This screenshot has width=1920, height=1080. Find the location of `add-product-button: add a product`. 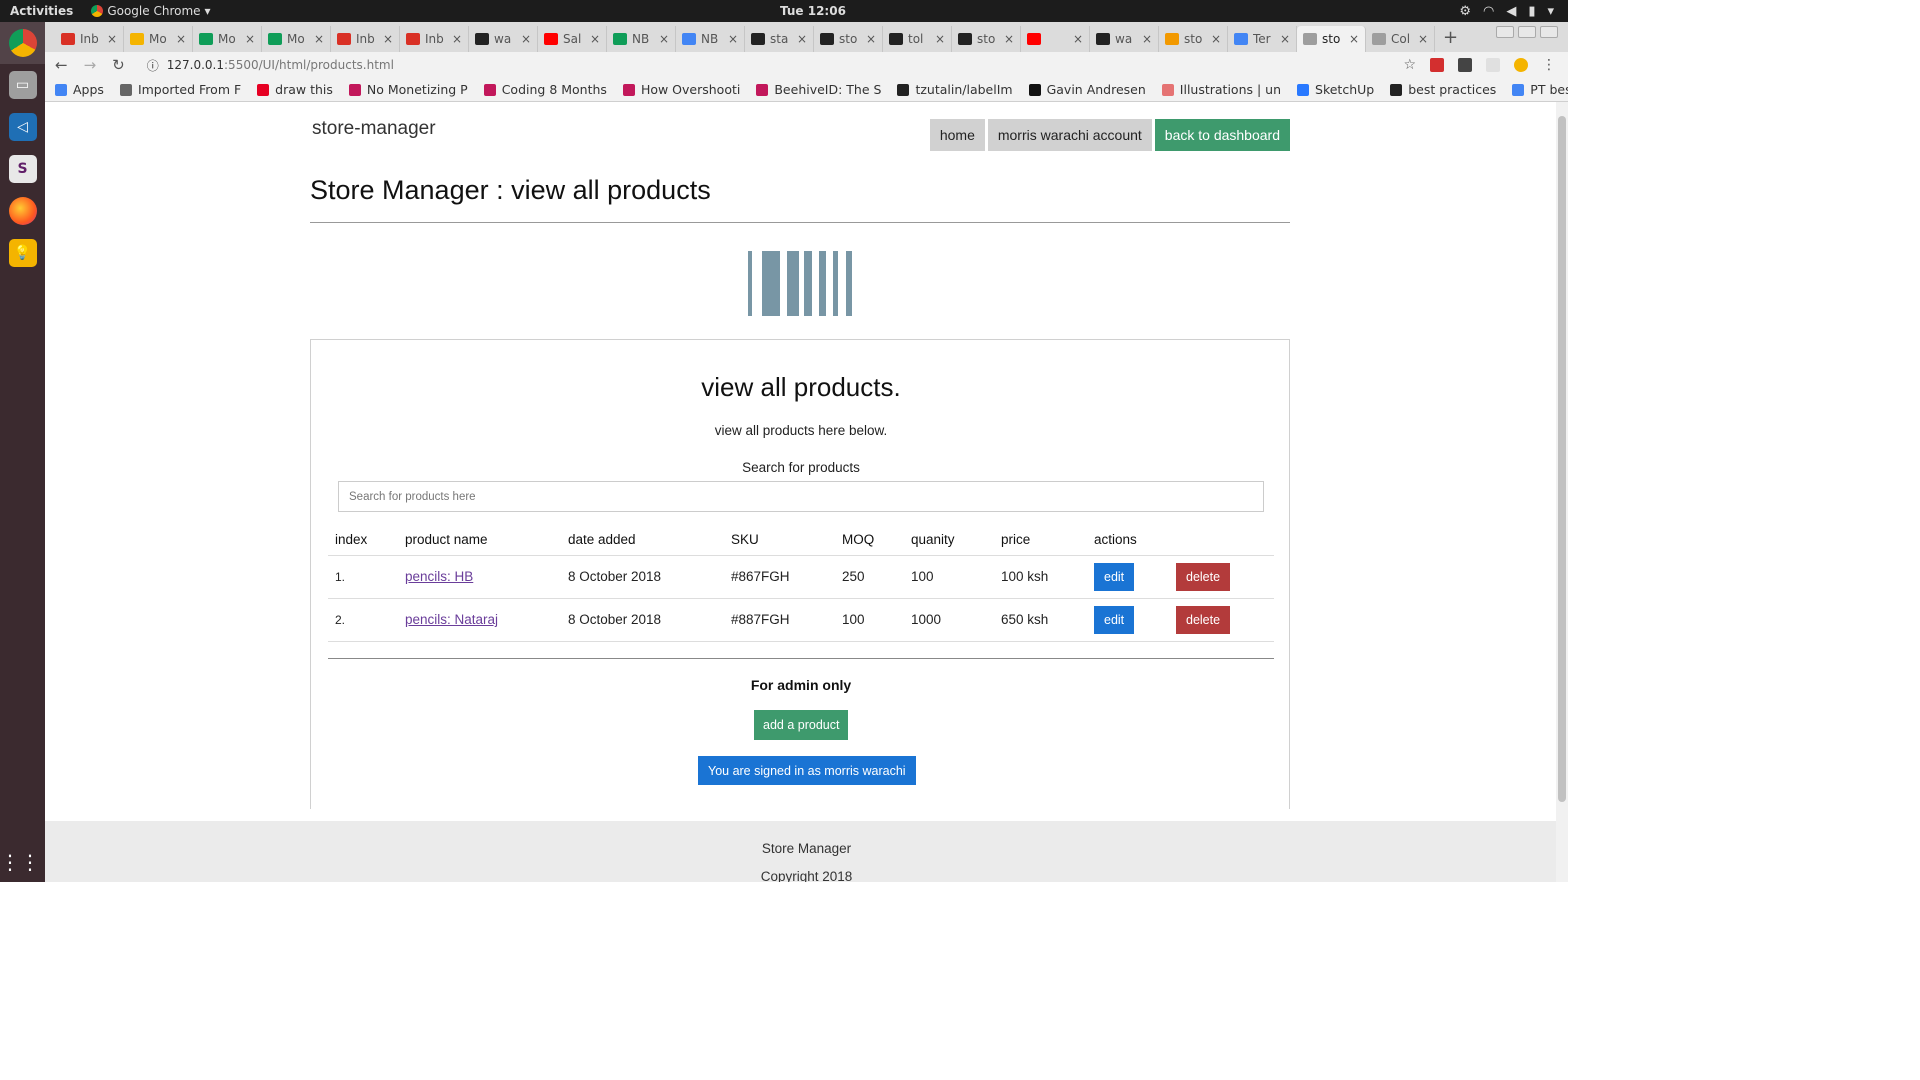

add-product-button: add a product is located at coordinates (801, 725).